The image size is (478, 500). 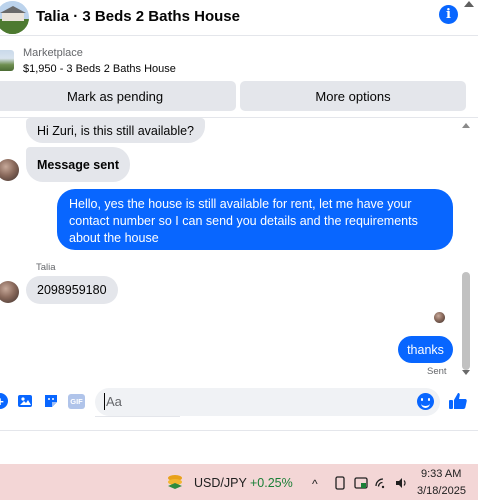 I want to click on page-scroll-up-arrow, so click(x=469, y=4).